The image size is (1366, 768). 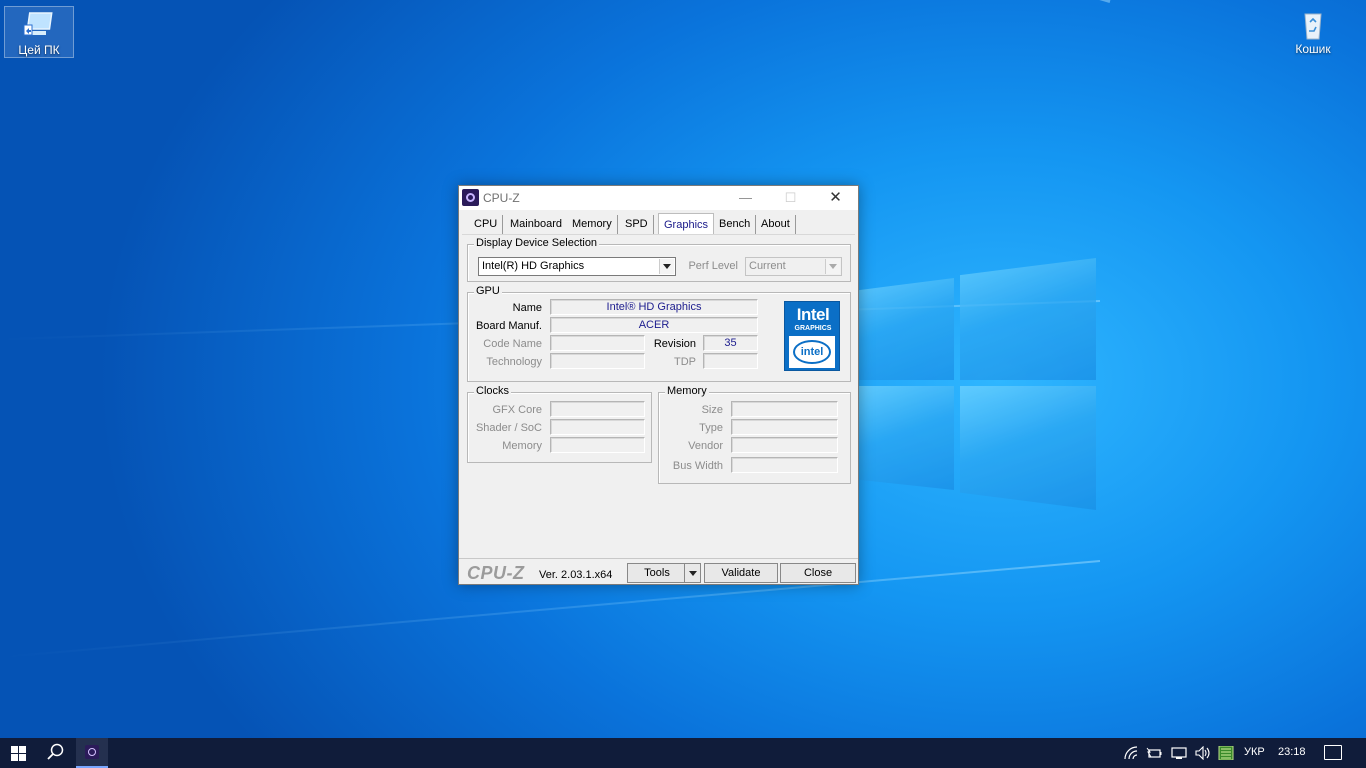 I want to click on close-window-button: ✕, so click(x=835, y=198).